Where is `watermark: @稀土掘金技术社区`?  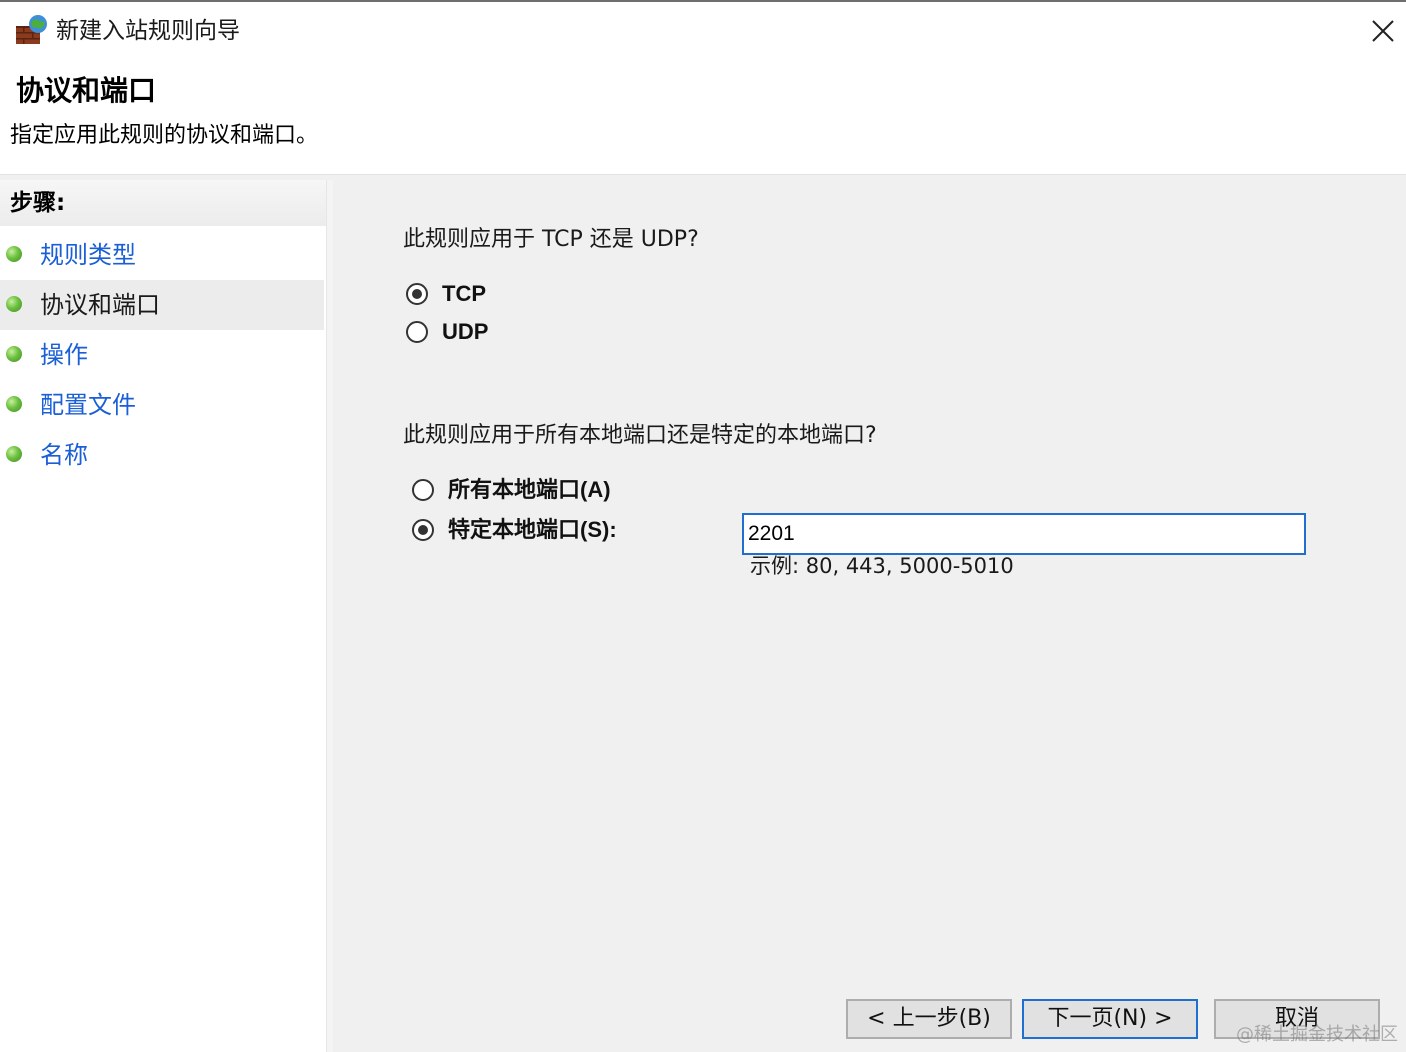
watermark: @稀土掘金技术社区 is located at coordinates (1317, 1034).